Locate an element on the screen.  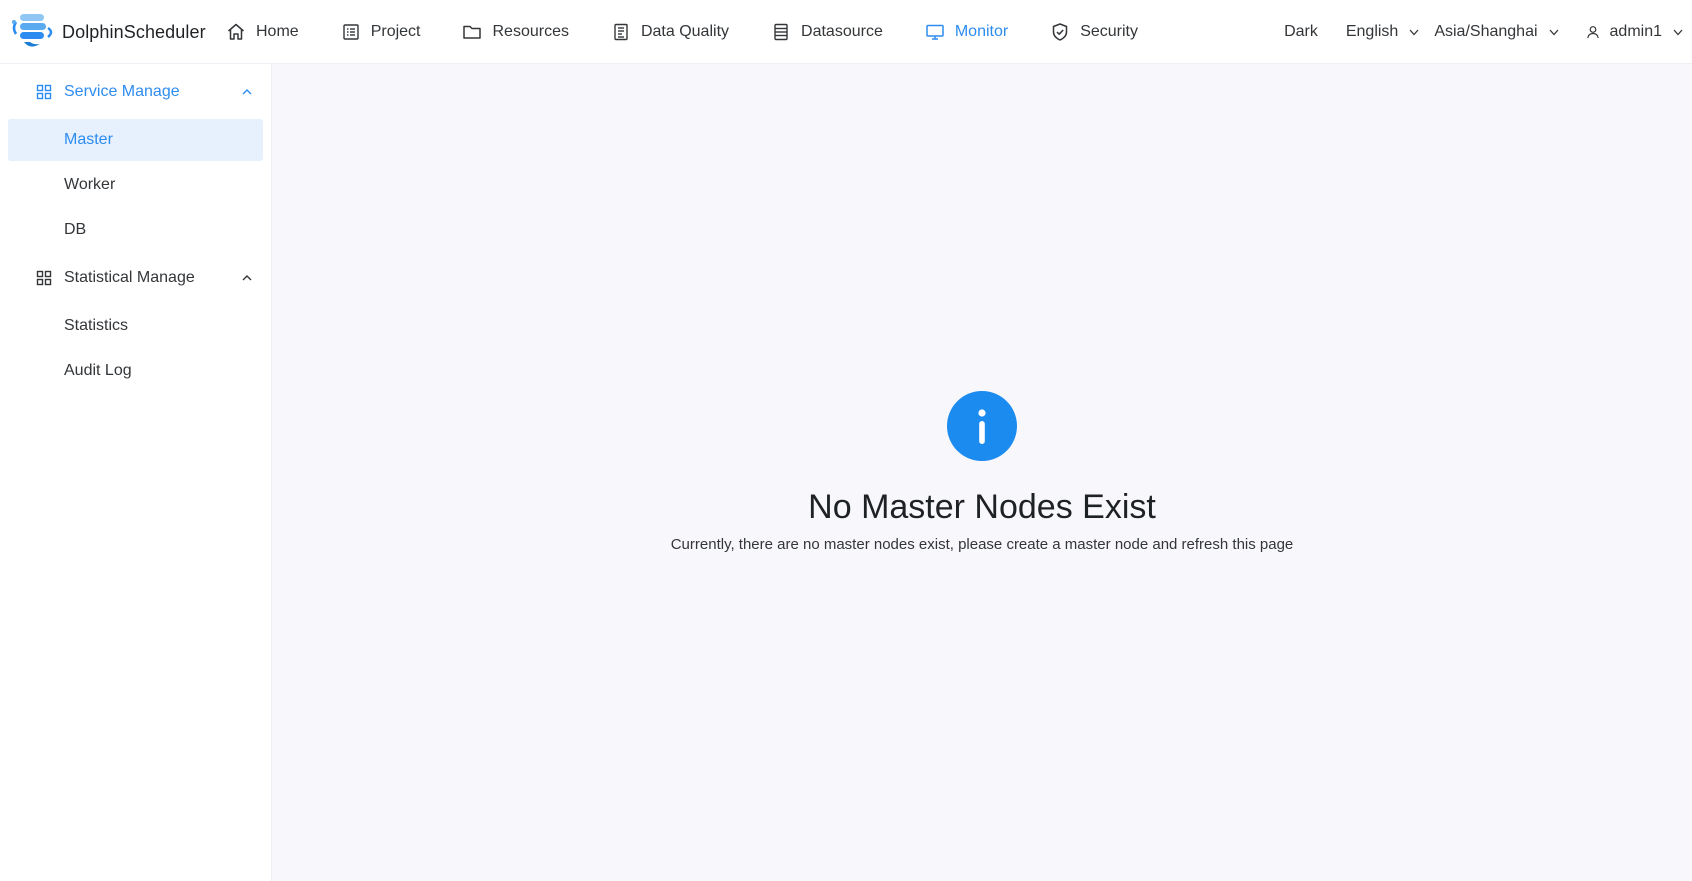
sidebar-item-master: Master is located at coordinates (135, 140).